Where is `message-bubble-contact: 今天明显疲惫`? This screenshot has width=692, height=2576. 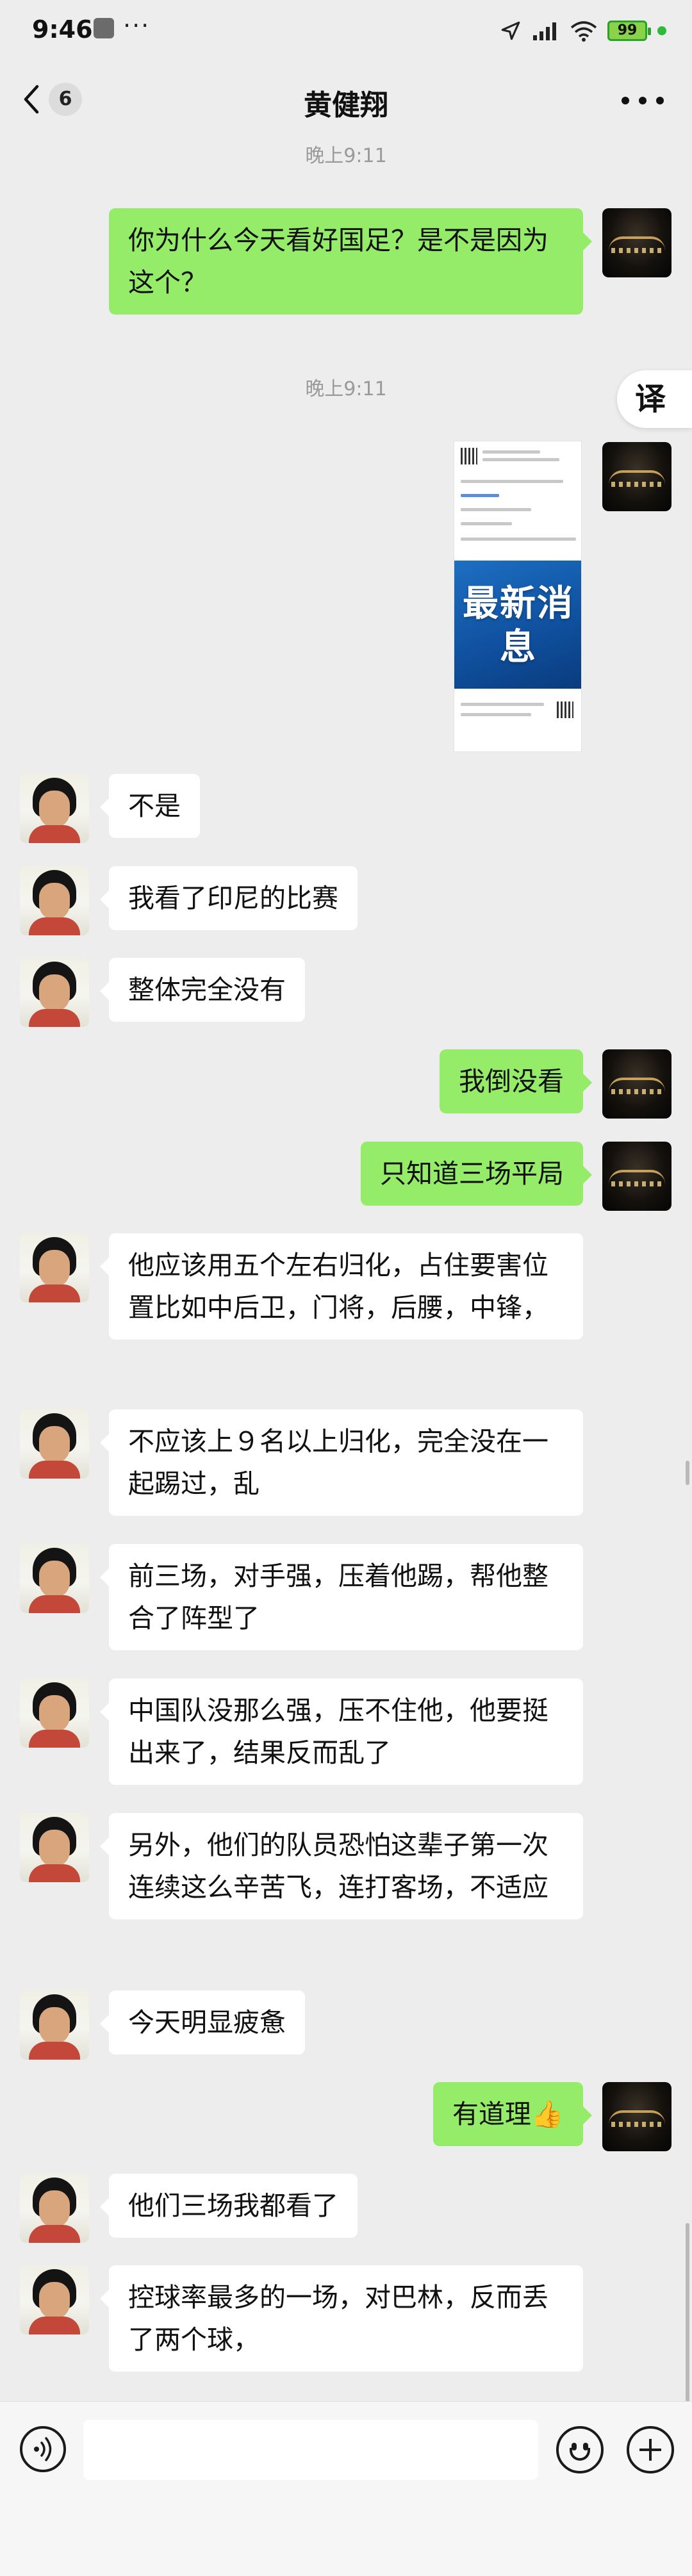 message-bubble-contact: 今天明显疲惫 is located at coordinates (202, 2022).